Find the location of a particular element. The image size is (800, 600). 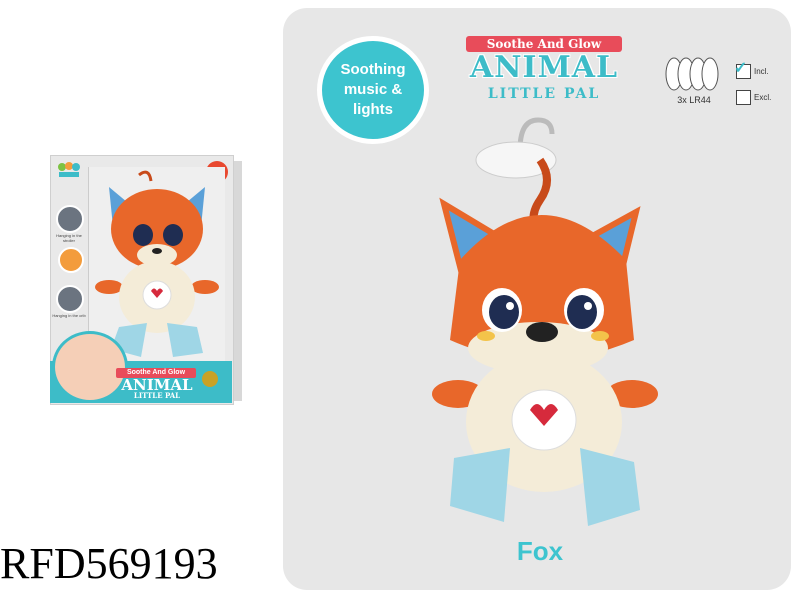

quality-badge-icon is located at coordinates (210, 379).